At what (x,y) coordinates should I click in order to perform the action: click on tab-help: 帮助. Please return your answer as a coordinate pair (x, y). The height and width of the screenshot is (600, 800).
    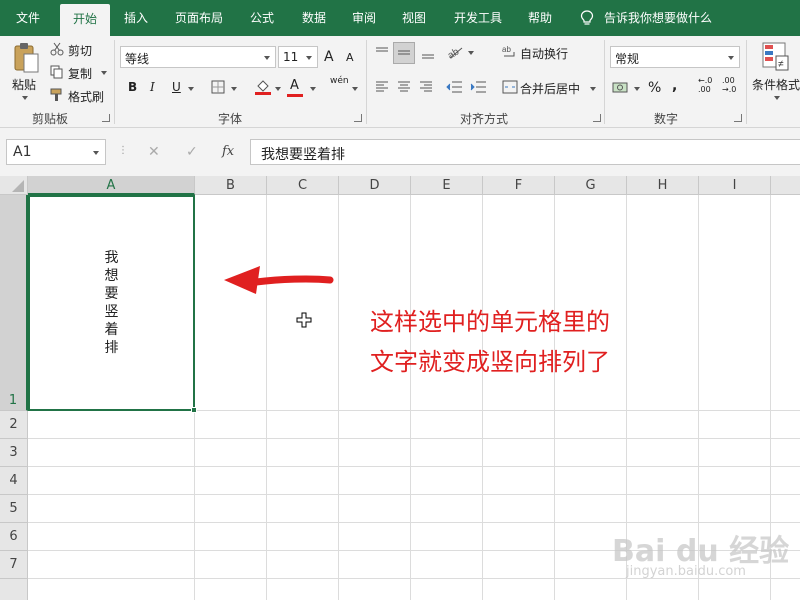
    Looking at the image, I should click on (540, 18).